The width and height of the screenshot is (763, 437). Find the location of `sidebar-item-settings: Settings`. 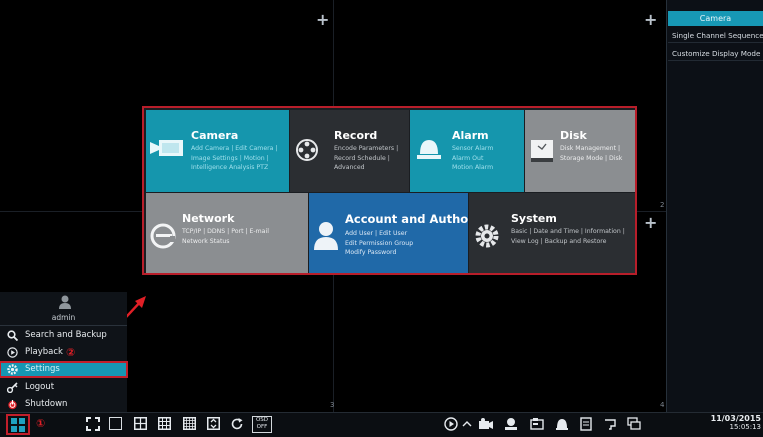

sidebar-item-settings: Settings is located at coordinates (64, 369).